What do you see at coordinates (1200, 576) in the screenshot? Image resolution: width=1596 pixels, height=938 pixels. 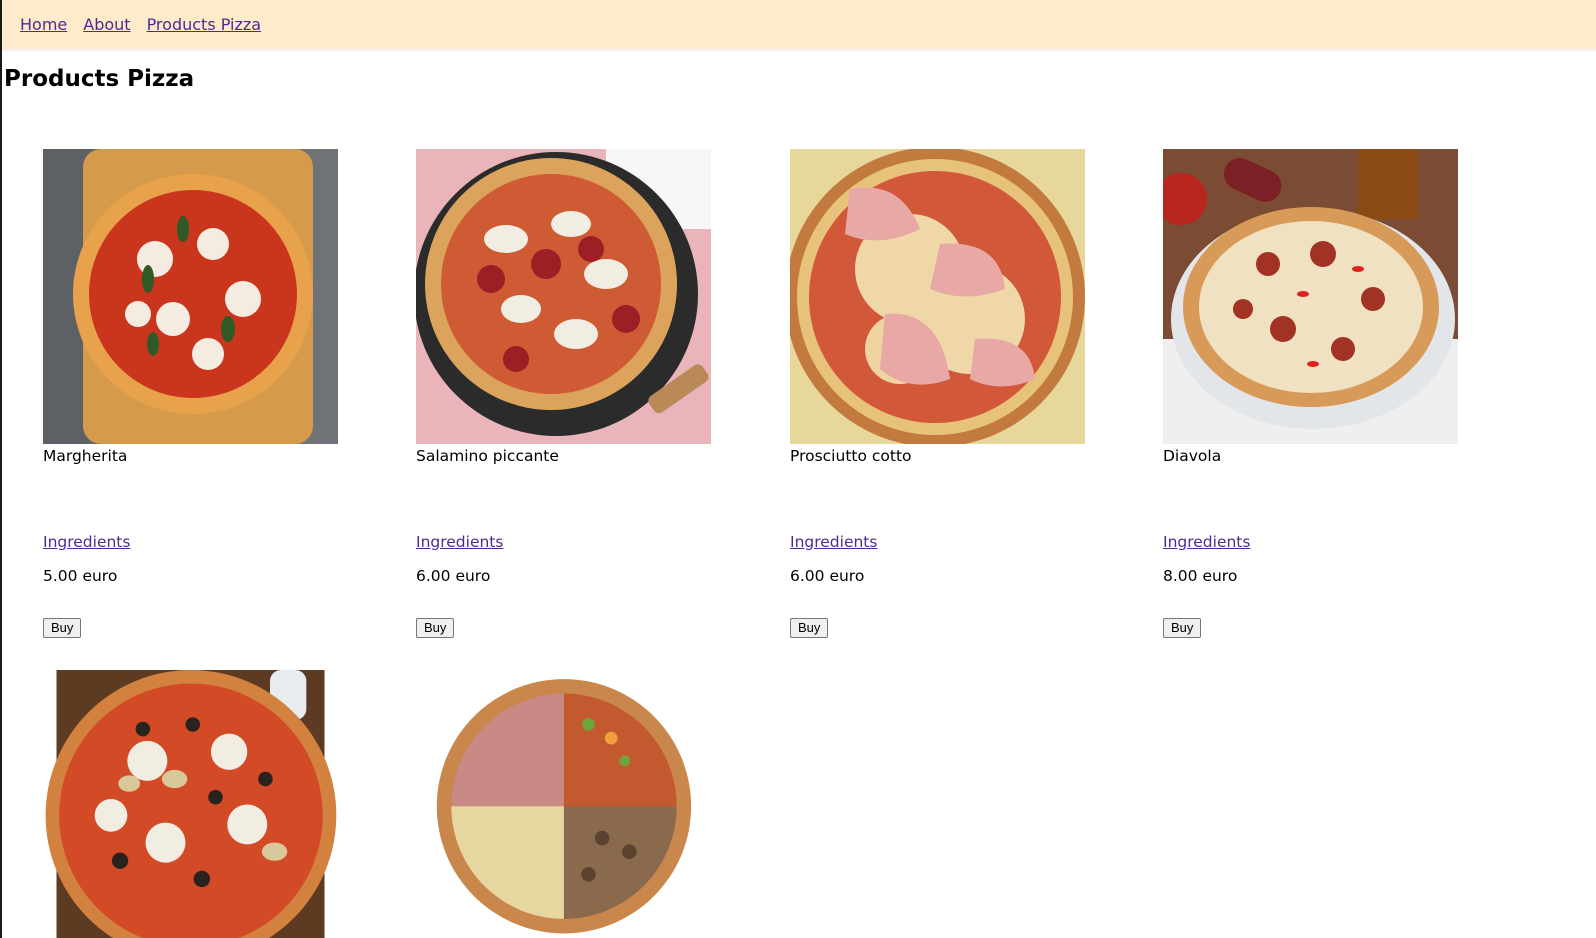 I see `product-price: 8.00 euro` at bounding box center [1200, 576].